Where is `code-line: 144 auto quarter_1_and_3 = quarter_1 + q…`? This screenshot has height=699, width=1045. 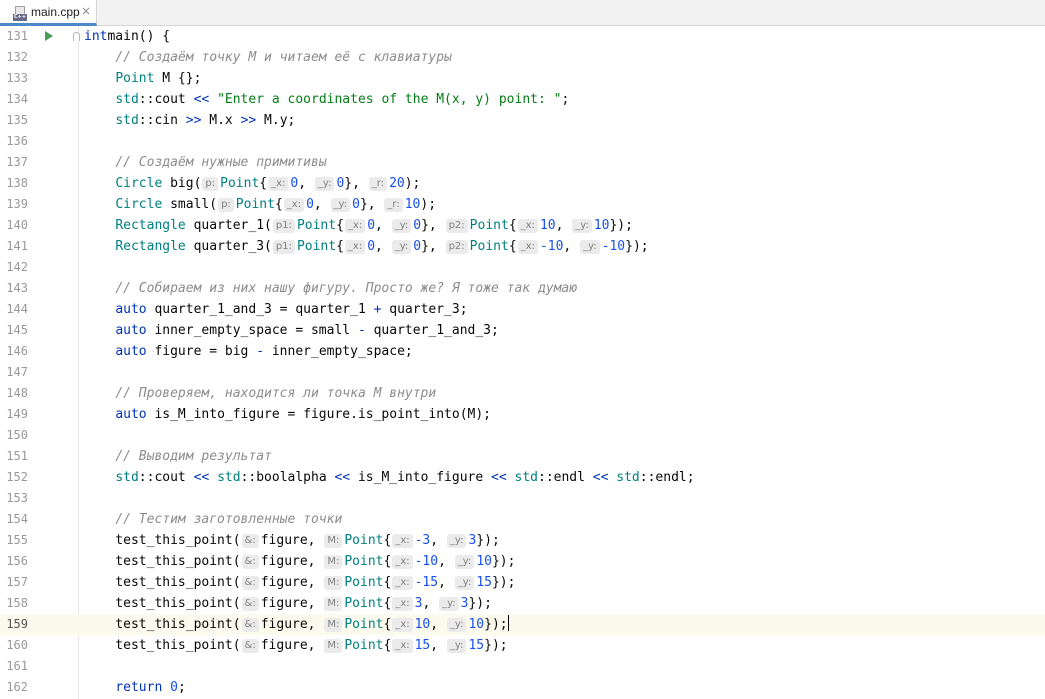
code-line: 144 auto quarter_1_and_3 = quarter_1 + q… is located at coordinates (522, 309).